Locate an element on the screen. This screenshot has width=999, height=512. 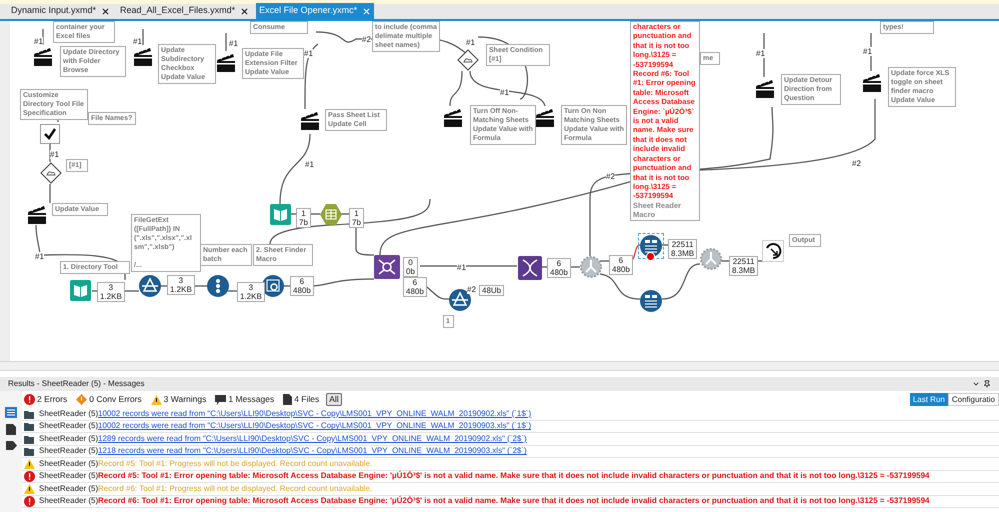
conversion-error-icon is located at coordinates (82, 399).